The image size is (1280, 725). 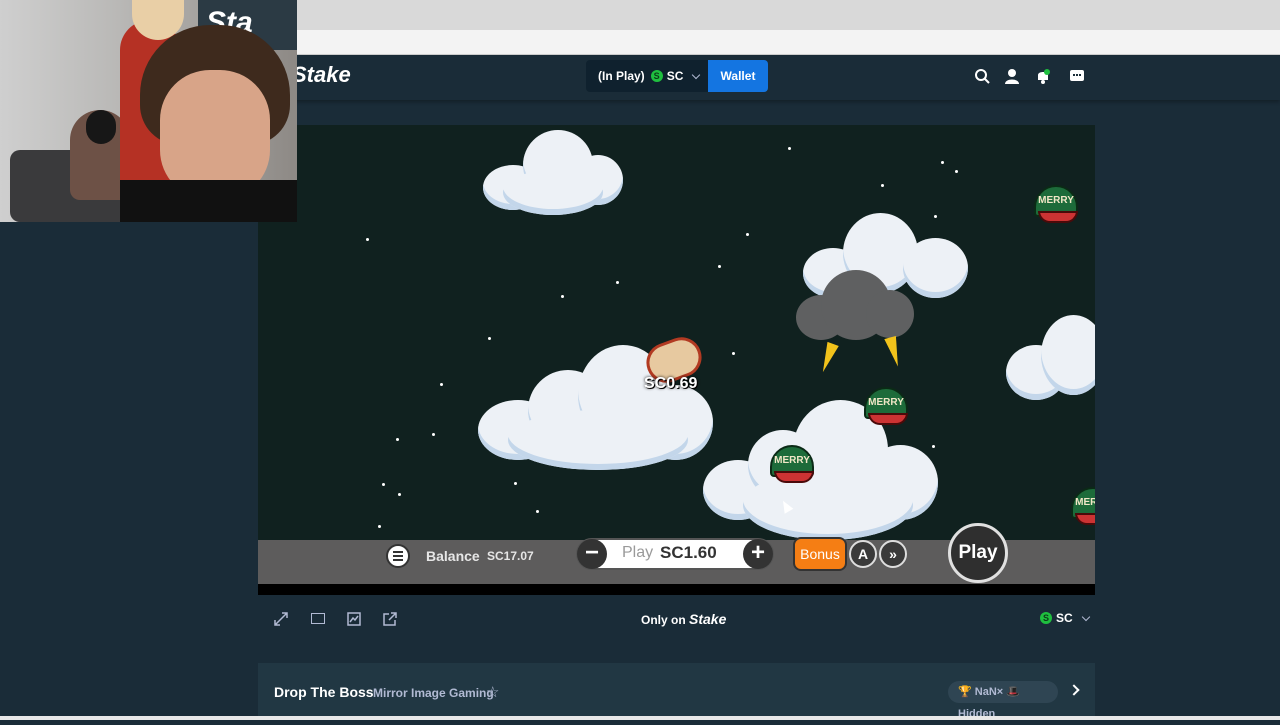 I want to click on game-stats-badge: 🏆 NaN× 🎩 Hidden, so click(x=1003, y=700).